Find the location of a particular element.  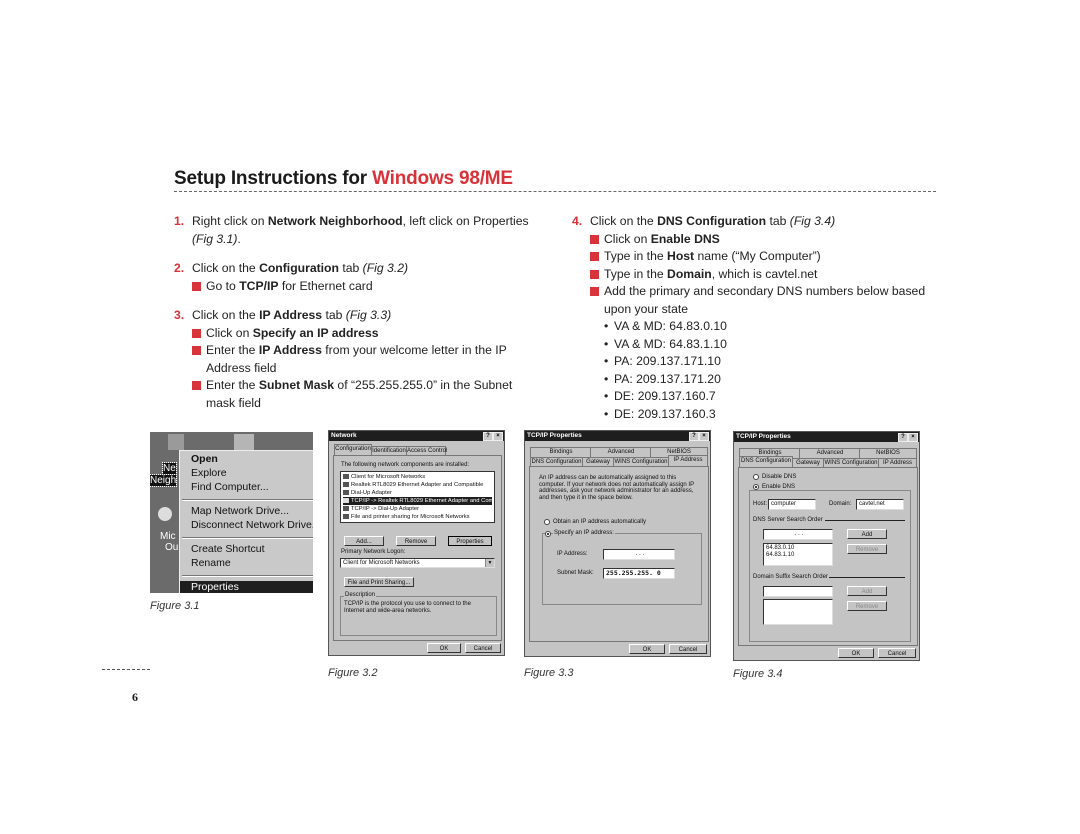

bullet-bold: Domain is located at coordinates (689, 273).